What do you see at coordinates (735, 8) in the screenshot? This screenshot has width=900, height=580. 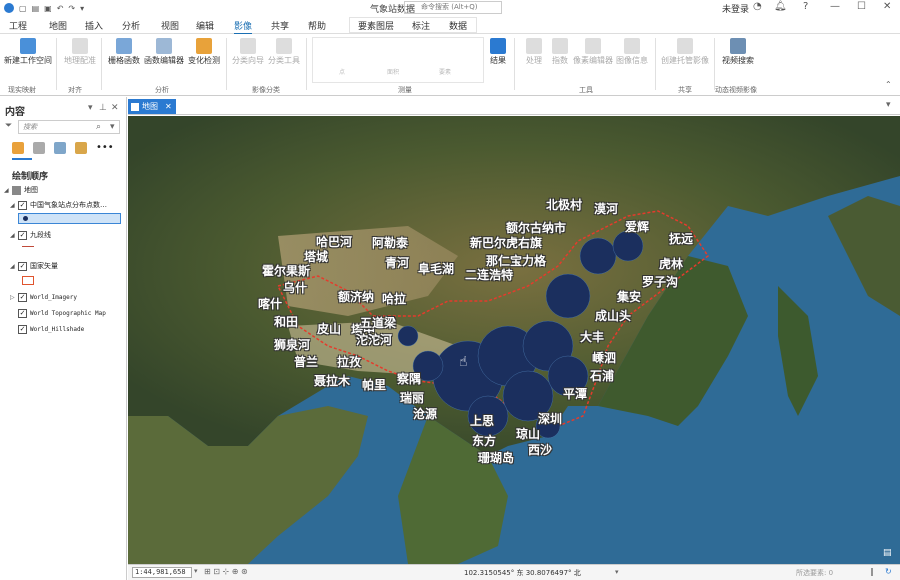 I see `user-sign-in: 未登录` at bounding box center [735, 8].